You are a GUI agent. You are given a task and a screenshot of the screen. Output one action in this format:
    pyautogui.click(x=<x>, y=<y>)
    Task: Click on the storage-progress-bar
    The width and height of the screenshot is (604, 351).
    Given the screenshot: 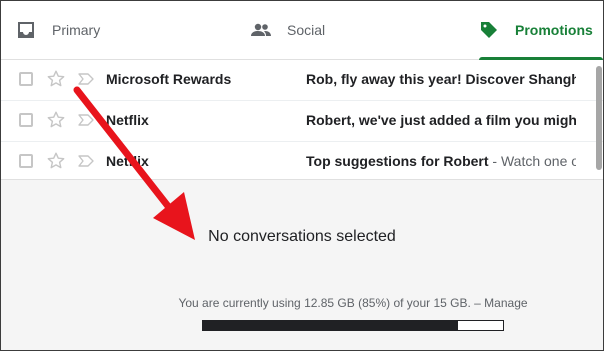 What is the action you would take?
    pyautogui.click(x=353, y=325)
    